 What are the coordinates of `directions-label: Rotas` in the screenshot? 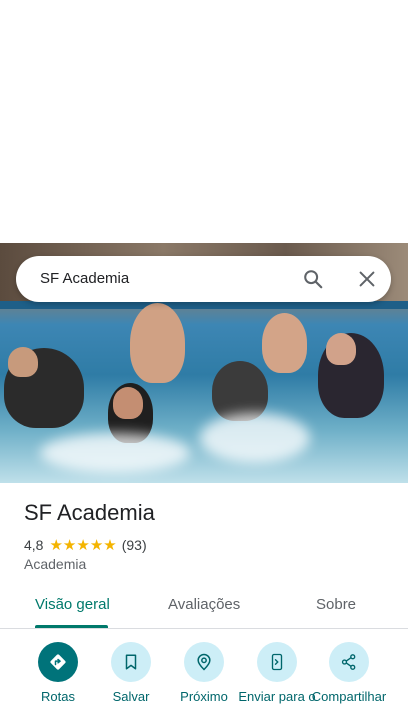 It's located at (58, 696).